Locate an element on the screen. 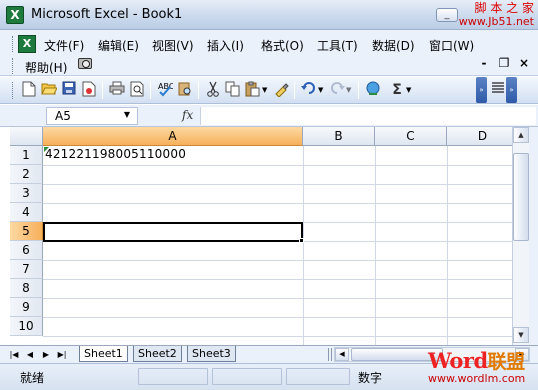  redo-icon is located at coordinates (337, 90).